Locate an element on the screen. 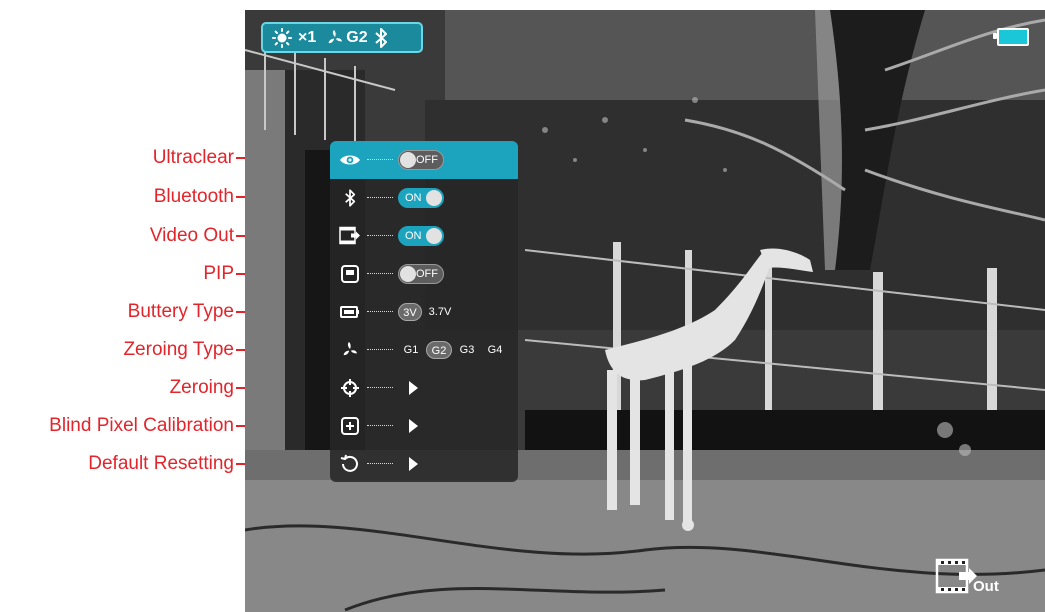 The height and width of the screenshot is (612, 1045). reset-icon is located at coordinates (350, 464).